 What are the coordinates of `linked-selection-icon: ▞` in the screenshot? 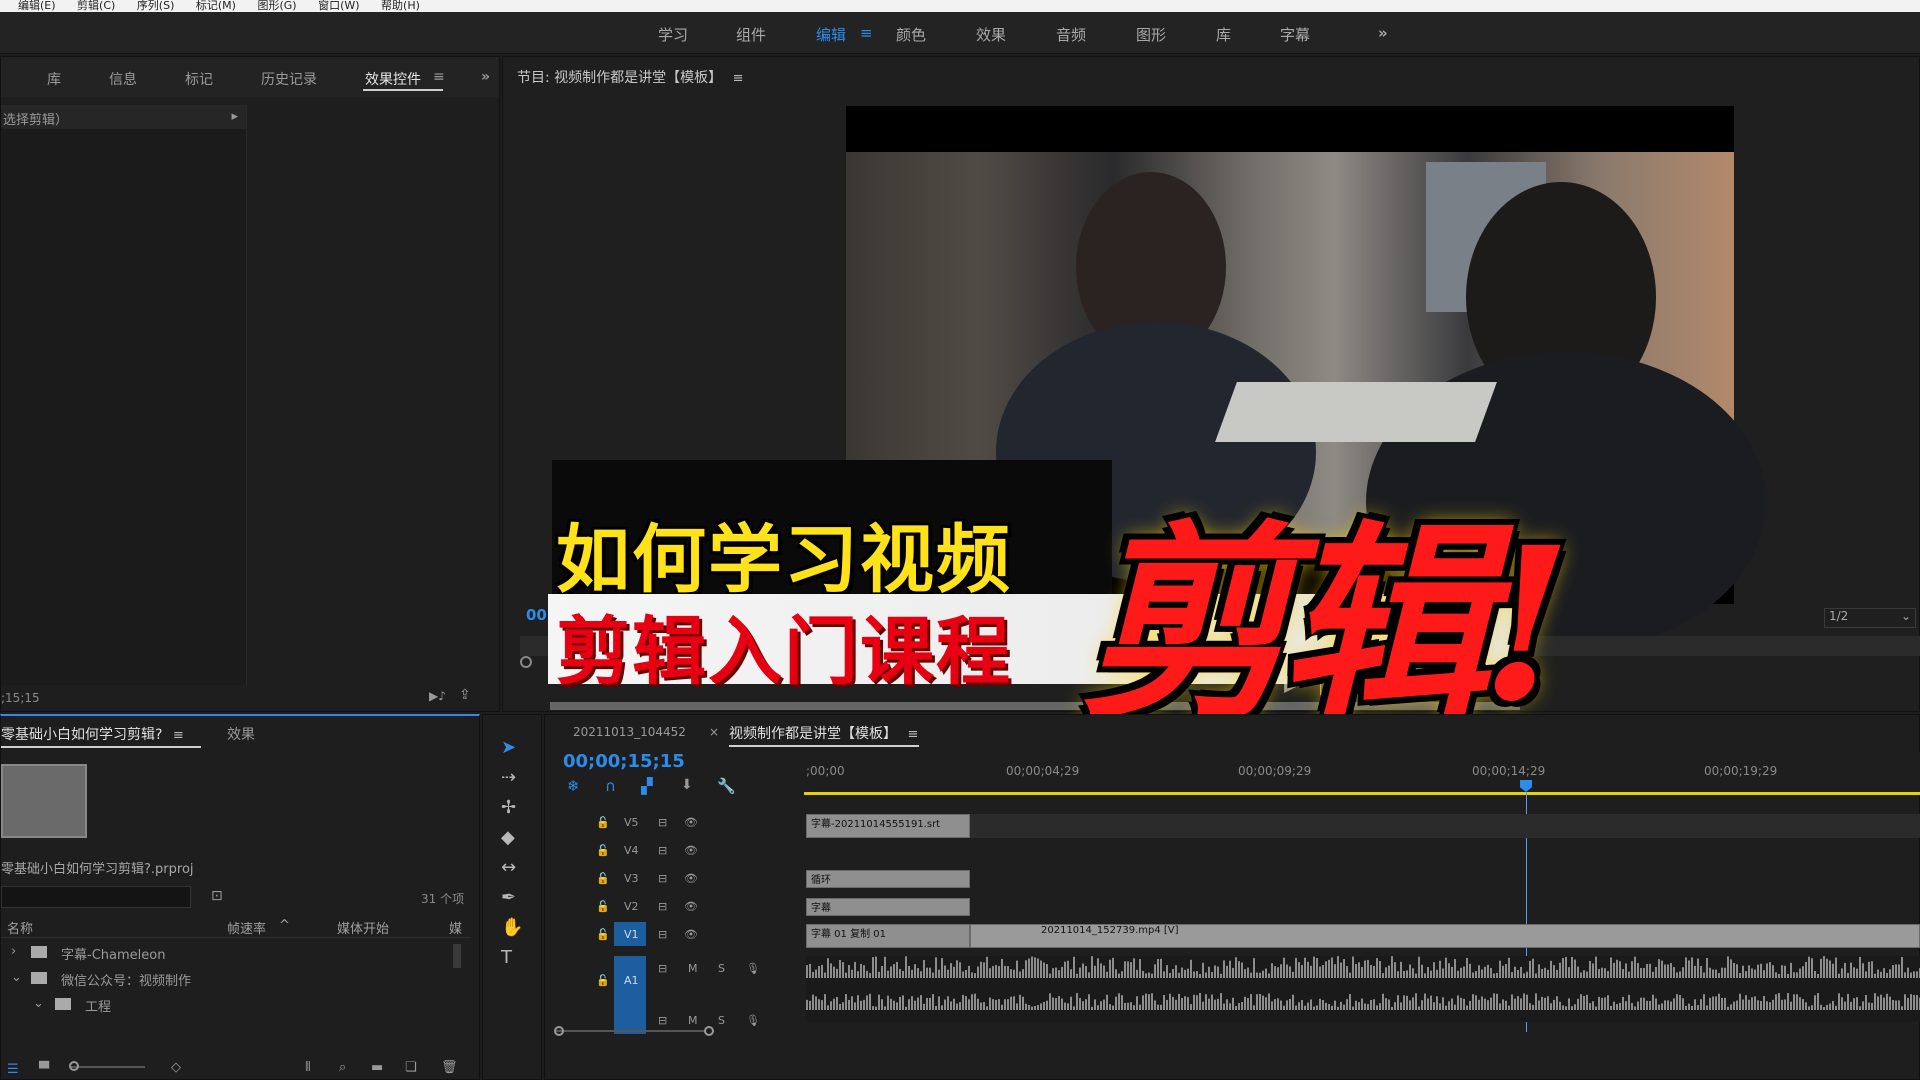 It's located at (647, 786).